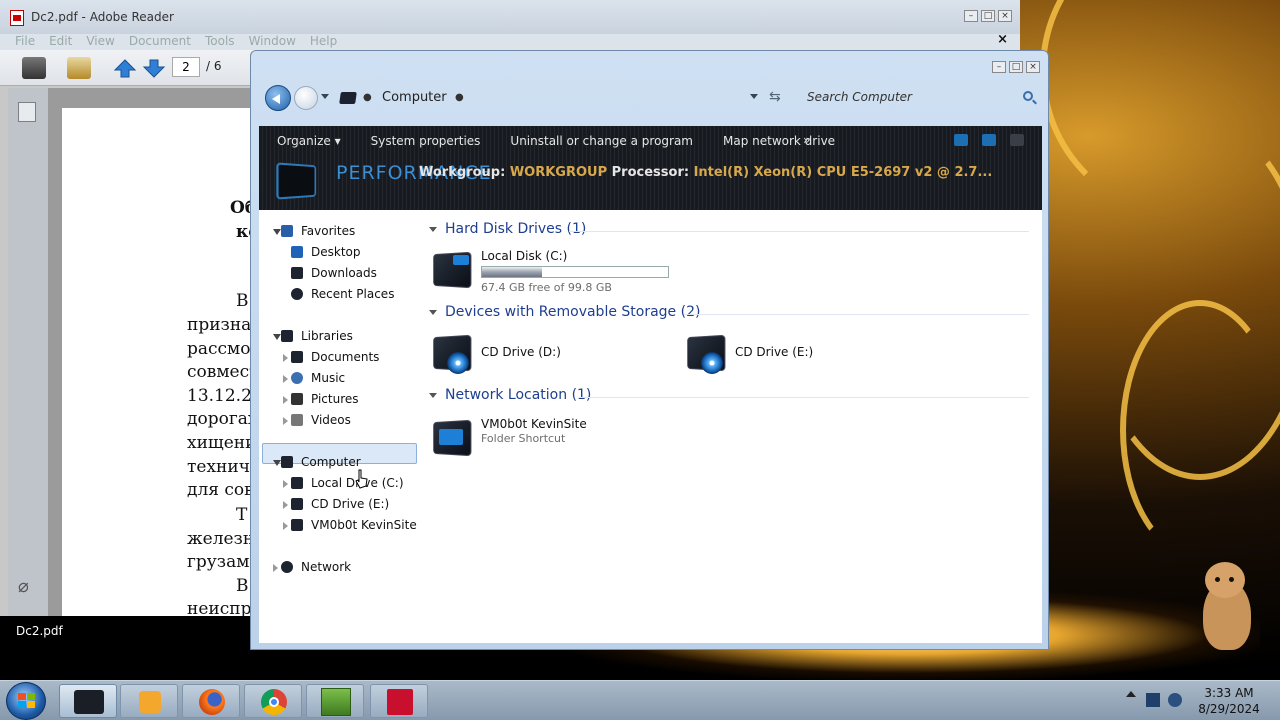  I want to click on menu-edit: Edit, so click(60, 41).